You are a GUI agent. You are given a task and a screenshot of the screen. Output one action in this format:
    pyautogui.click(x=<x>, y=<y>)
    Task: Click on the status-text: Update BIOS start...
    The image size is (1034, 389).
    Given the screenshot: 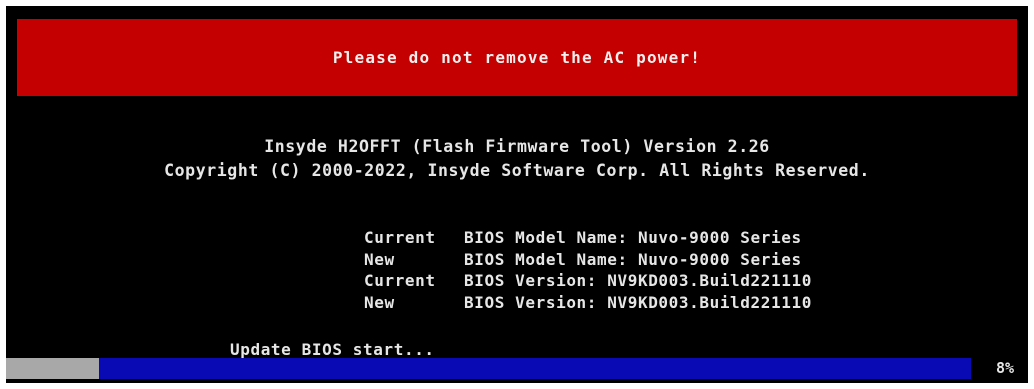 What is the action you would take?
    pyautogui.click(x=332, y=349)
    